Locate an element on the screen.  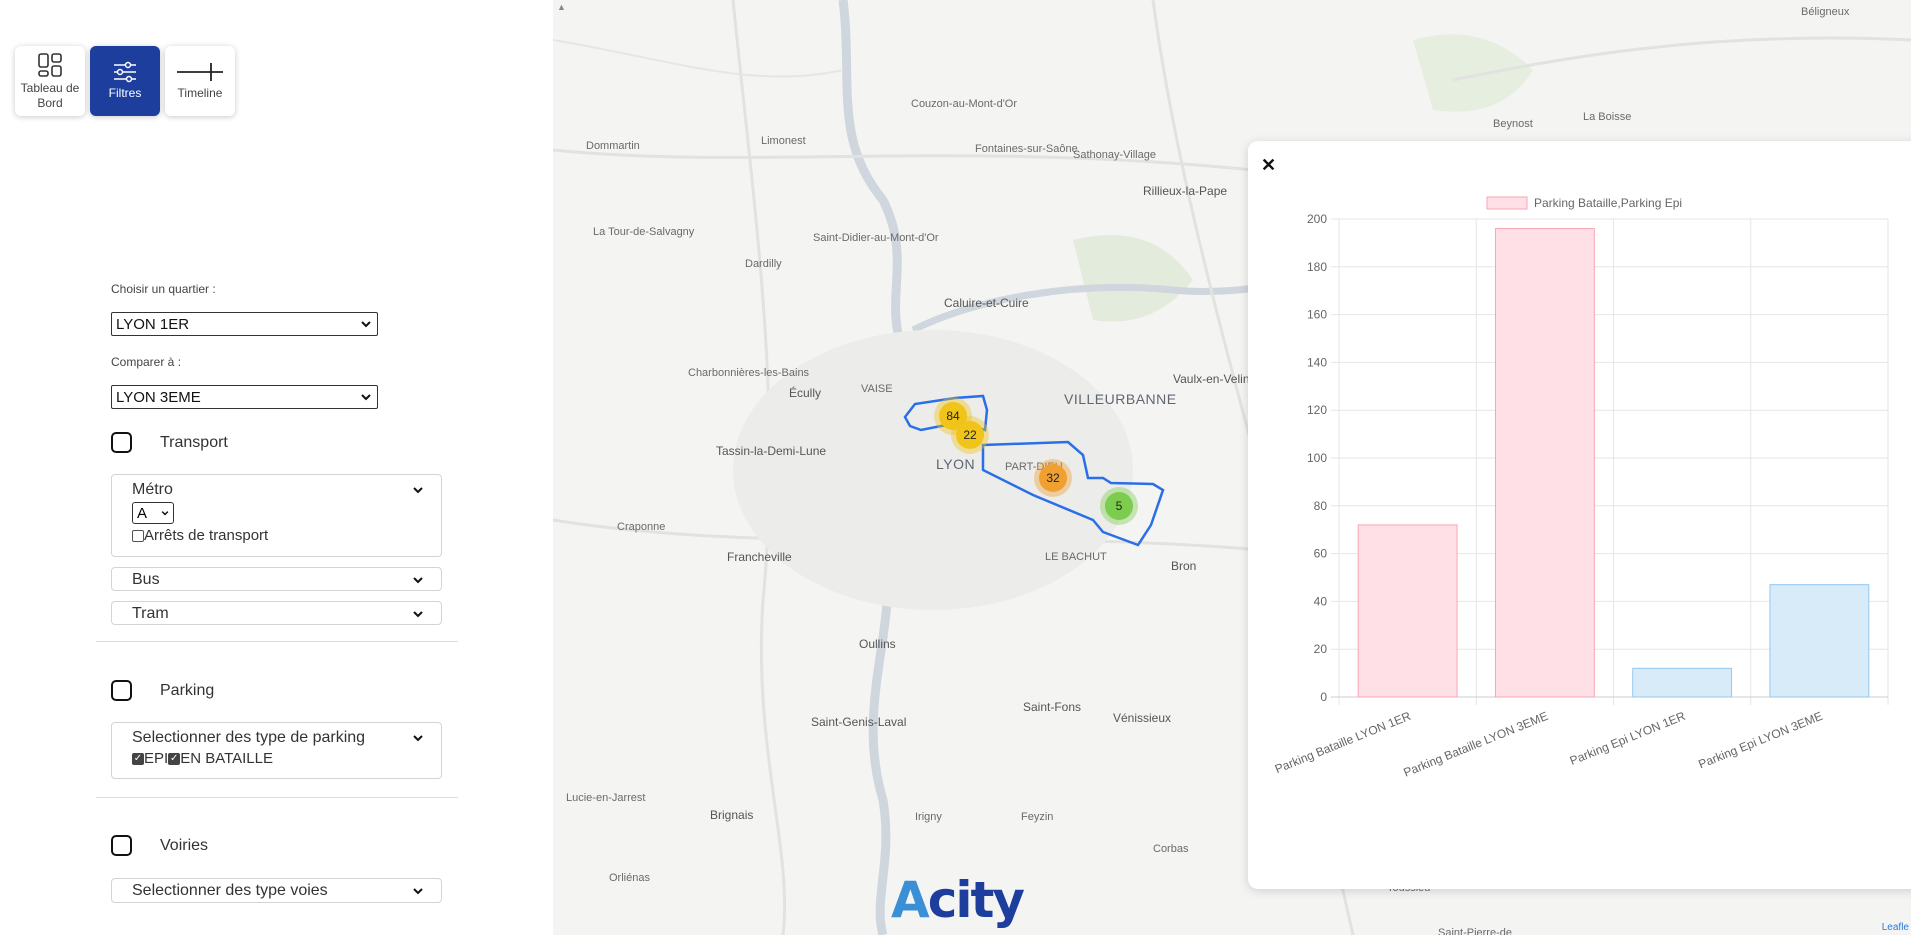
map-place-label: VILLEURBANNE is located at coordinates (1120, 399).